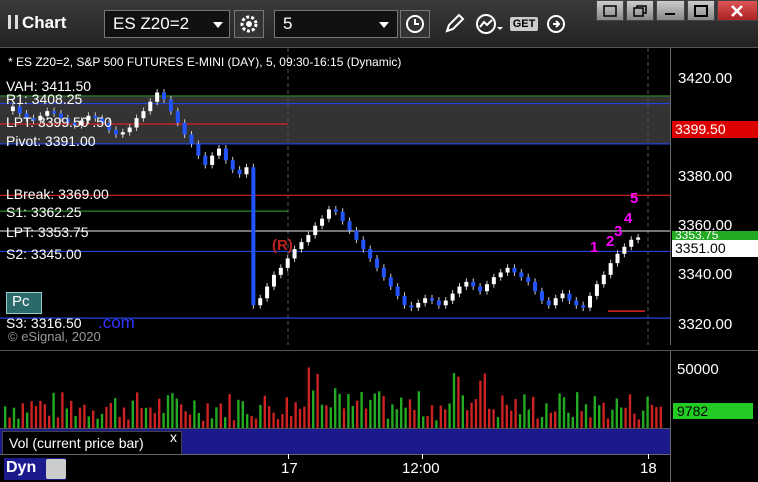 The width and height of the screenshot is (758, 482). Describe the element at coordinates (715, 235) in the screenshot. I see `price-flag-lpt-lower: 3353.75` at that location.